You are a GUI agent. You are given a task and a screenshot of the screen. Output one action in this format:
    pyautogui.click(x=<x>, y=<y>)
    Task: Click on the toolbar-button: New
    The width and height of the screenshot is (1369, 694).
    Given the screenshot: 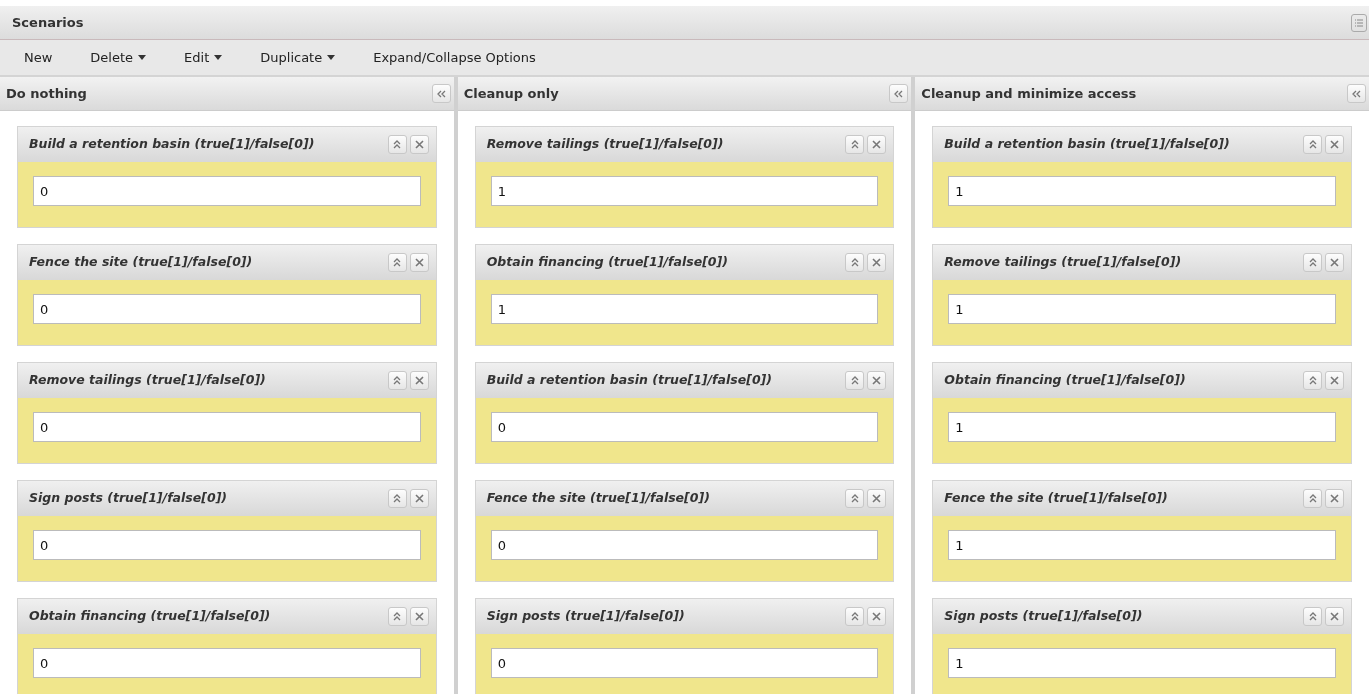 What is the action you would take?
    pyautogui.click(x=38, y=57)
    